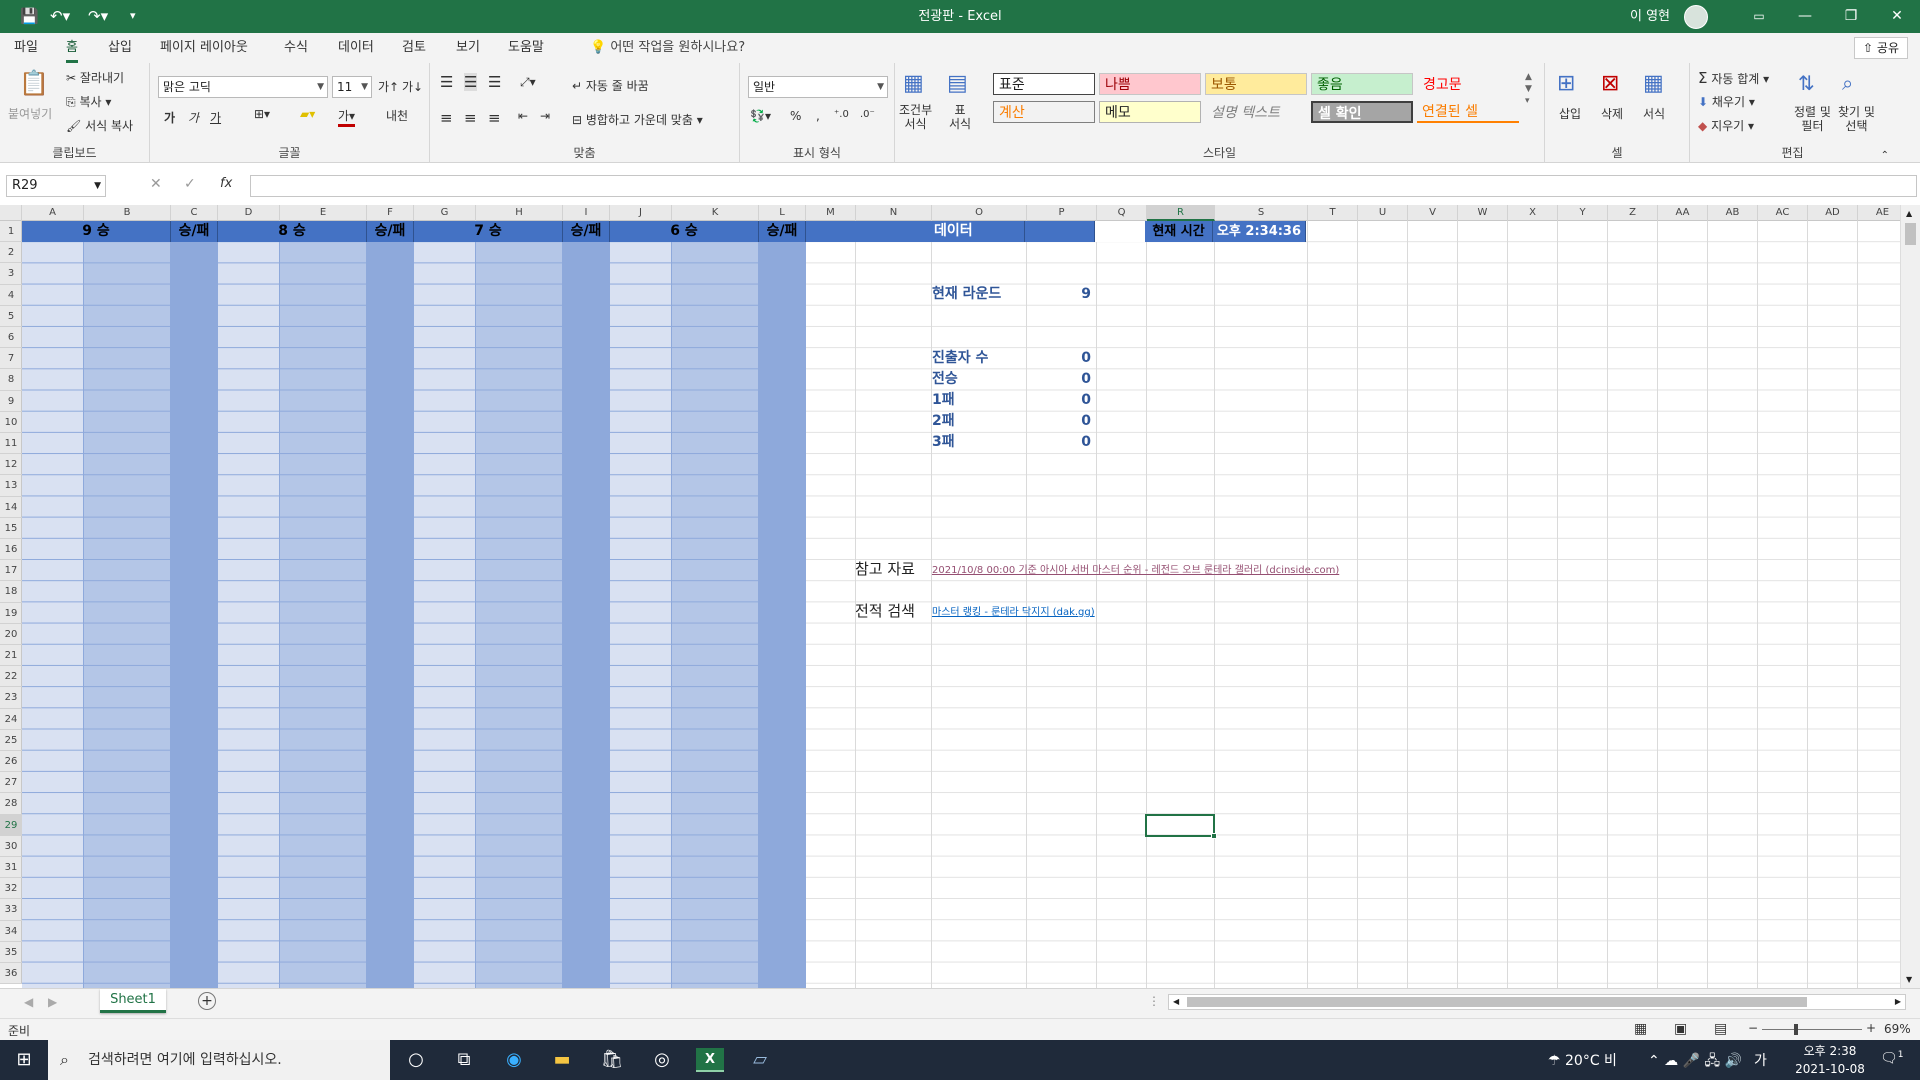 This screenshot has width=1920, height=1080. What do you see at coordinates (831, 213) in the screenshot?
I see `column-header-m: M` at bounding box center [831, 213].